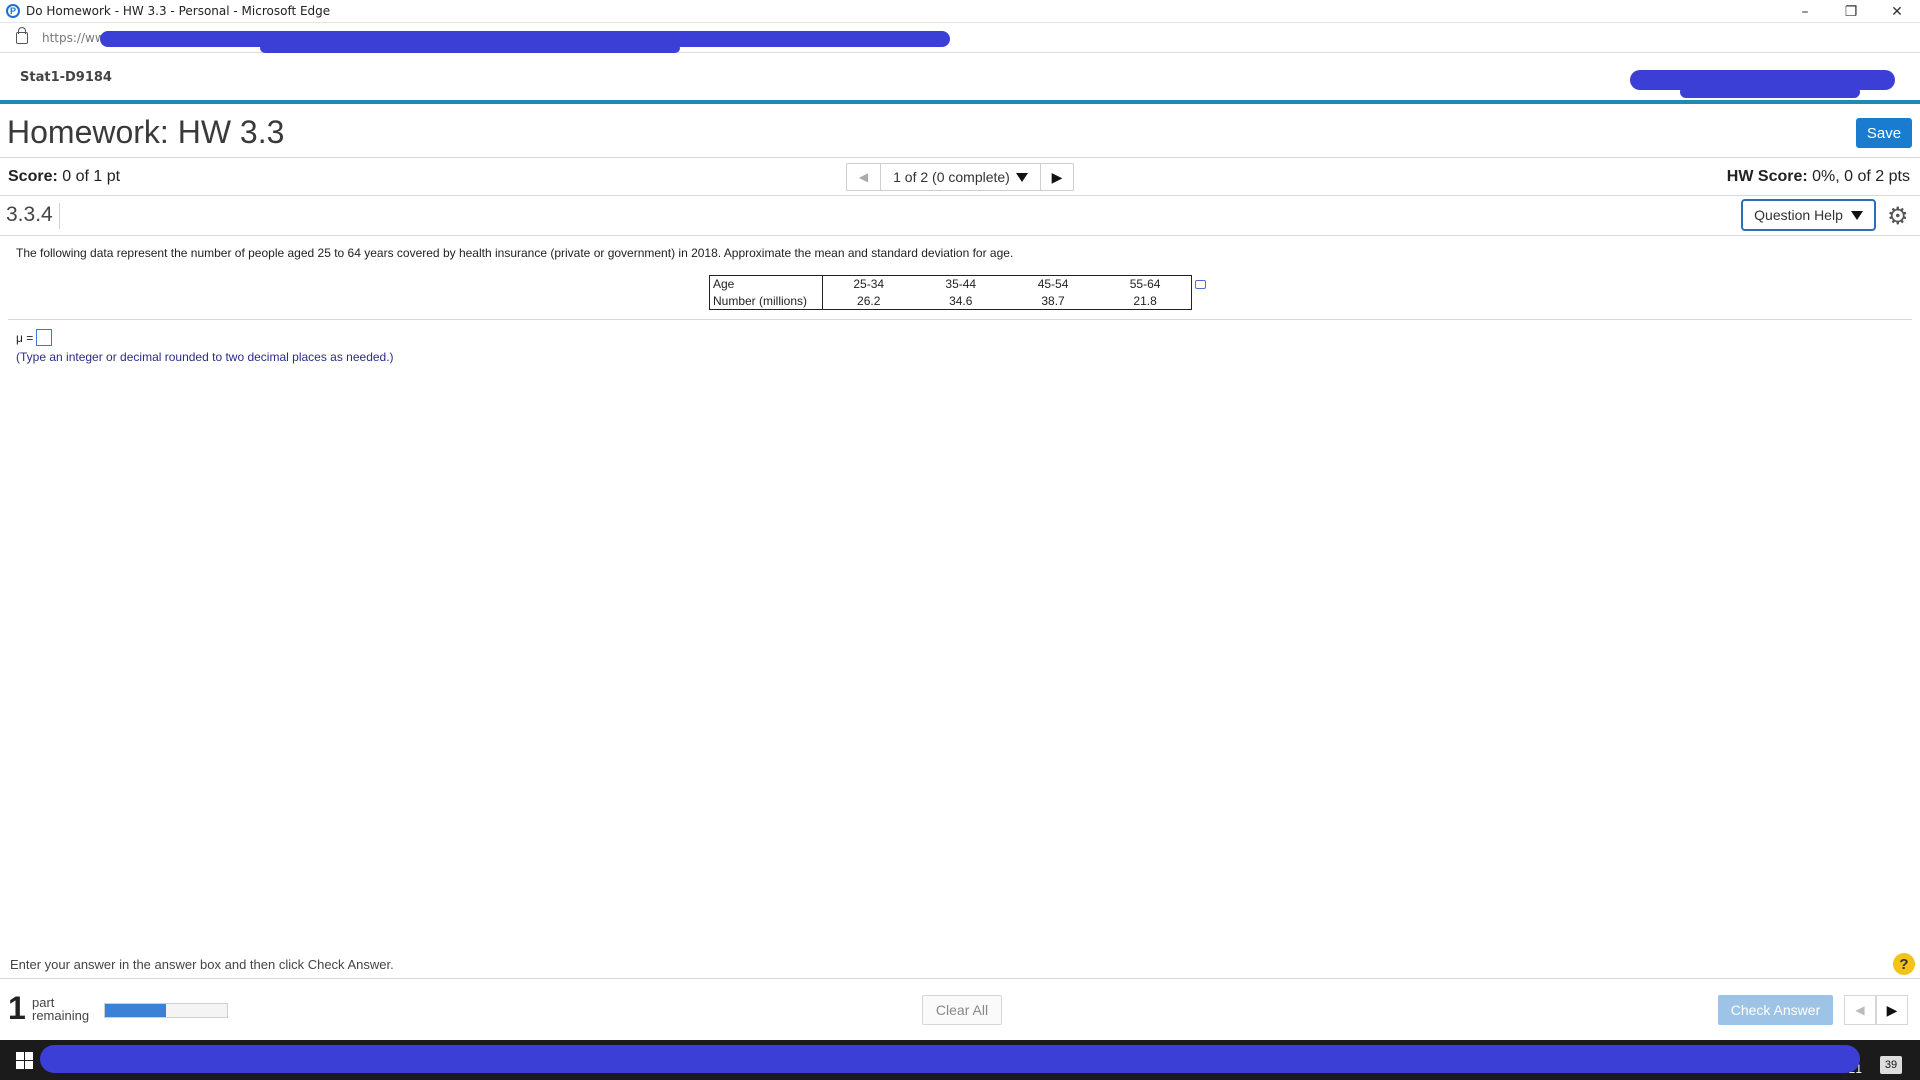 This screenshot has height=1080, width=1920. I want to click on table-row: Number (millions) 26.2 34.6 38.7 21.8, so click(950, 301).